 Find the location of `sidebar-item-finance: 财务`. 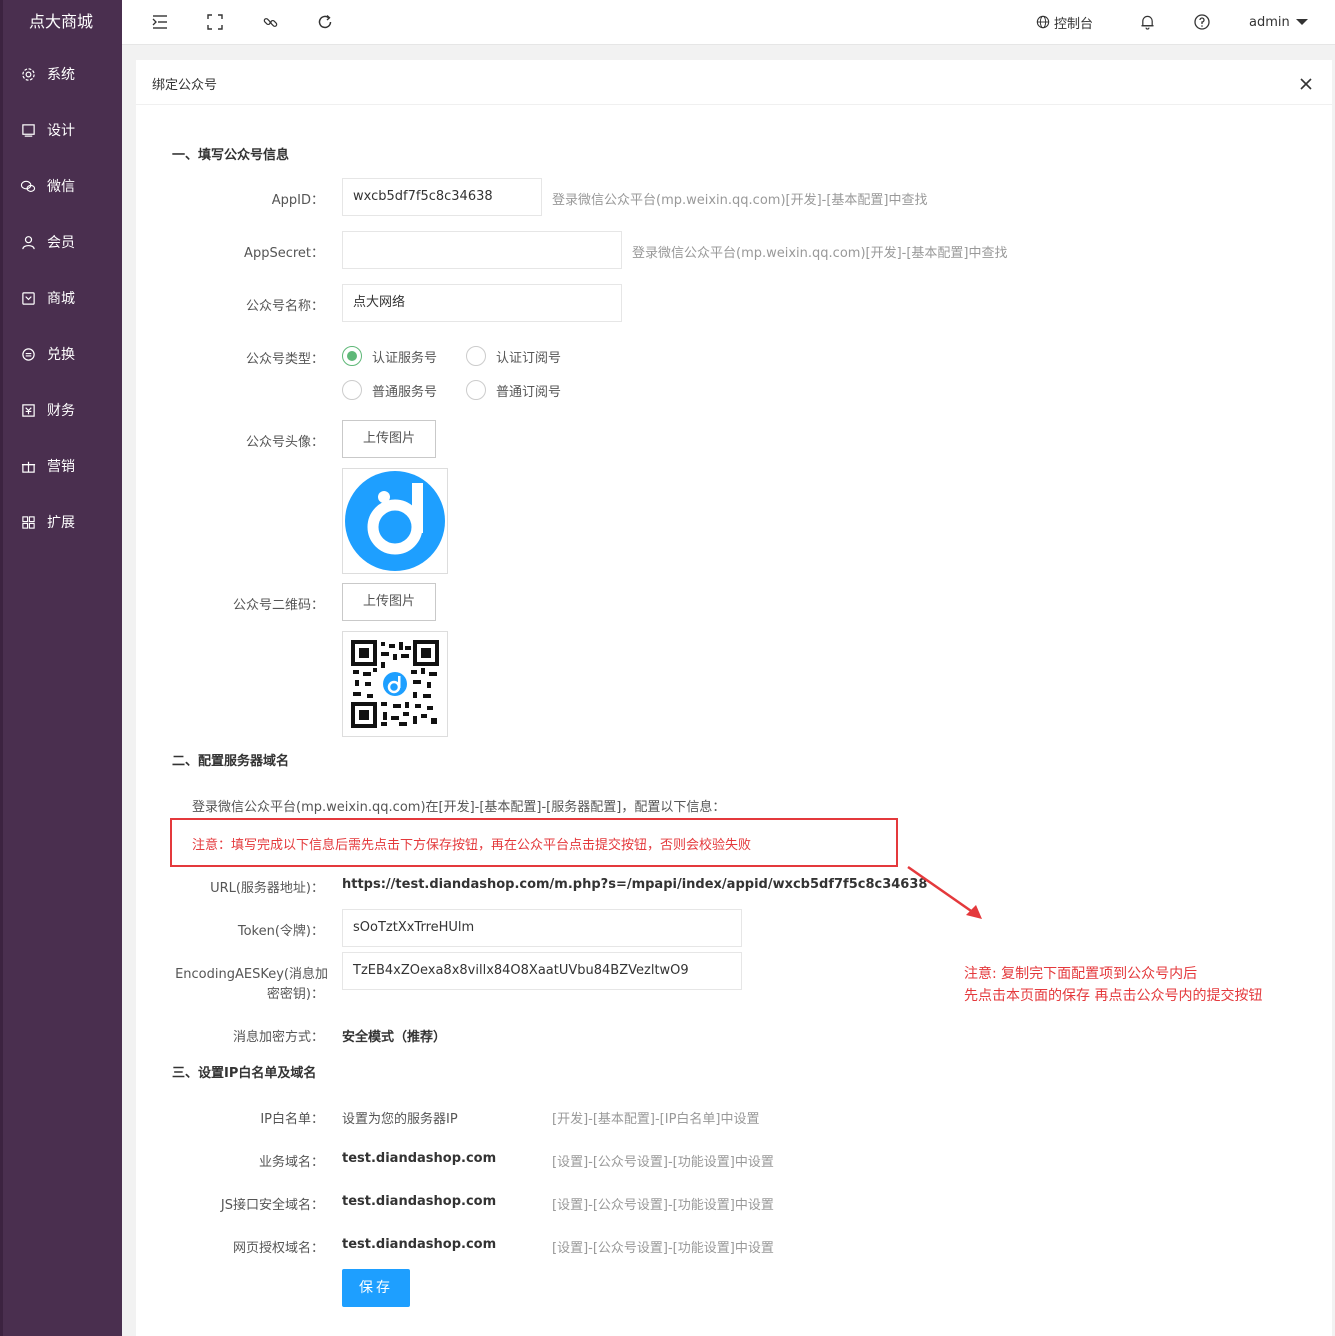

sidebar-item-finance: 财务 is located at coordinates (61, 410).